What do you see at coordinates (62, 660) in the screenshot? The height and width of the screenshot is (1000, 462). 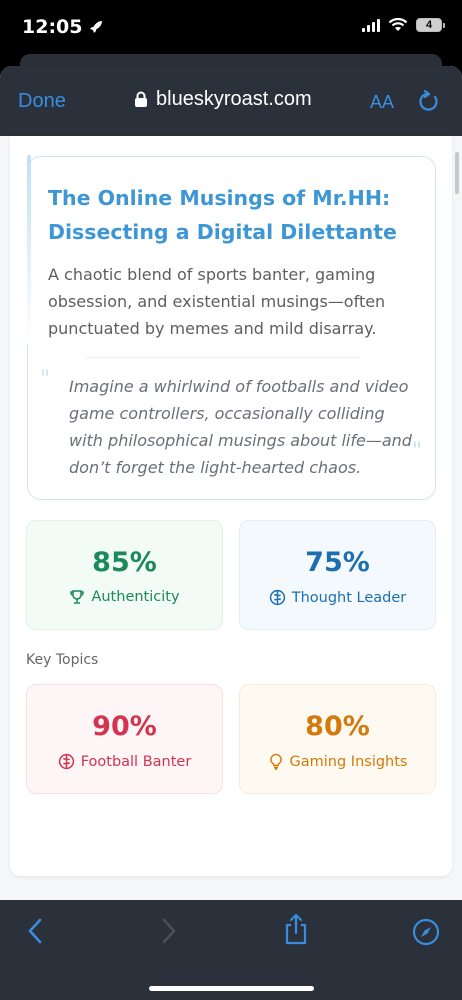 I see `key-topics-heading: Key Topics` at bounding box center [62, 660].